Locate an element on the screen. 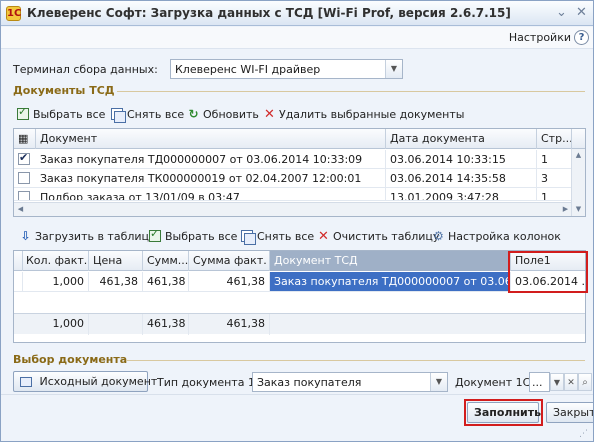 The height and width of the screenshot is (442, 594). help-icon: ? is located at coordinates (581, 37).